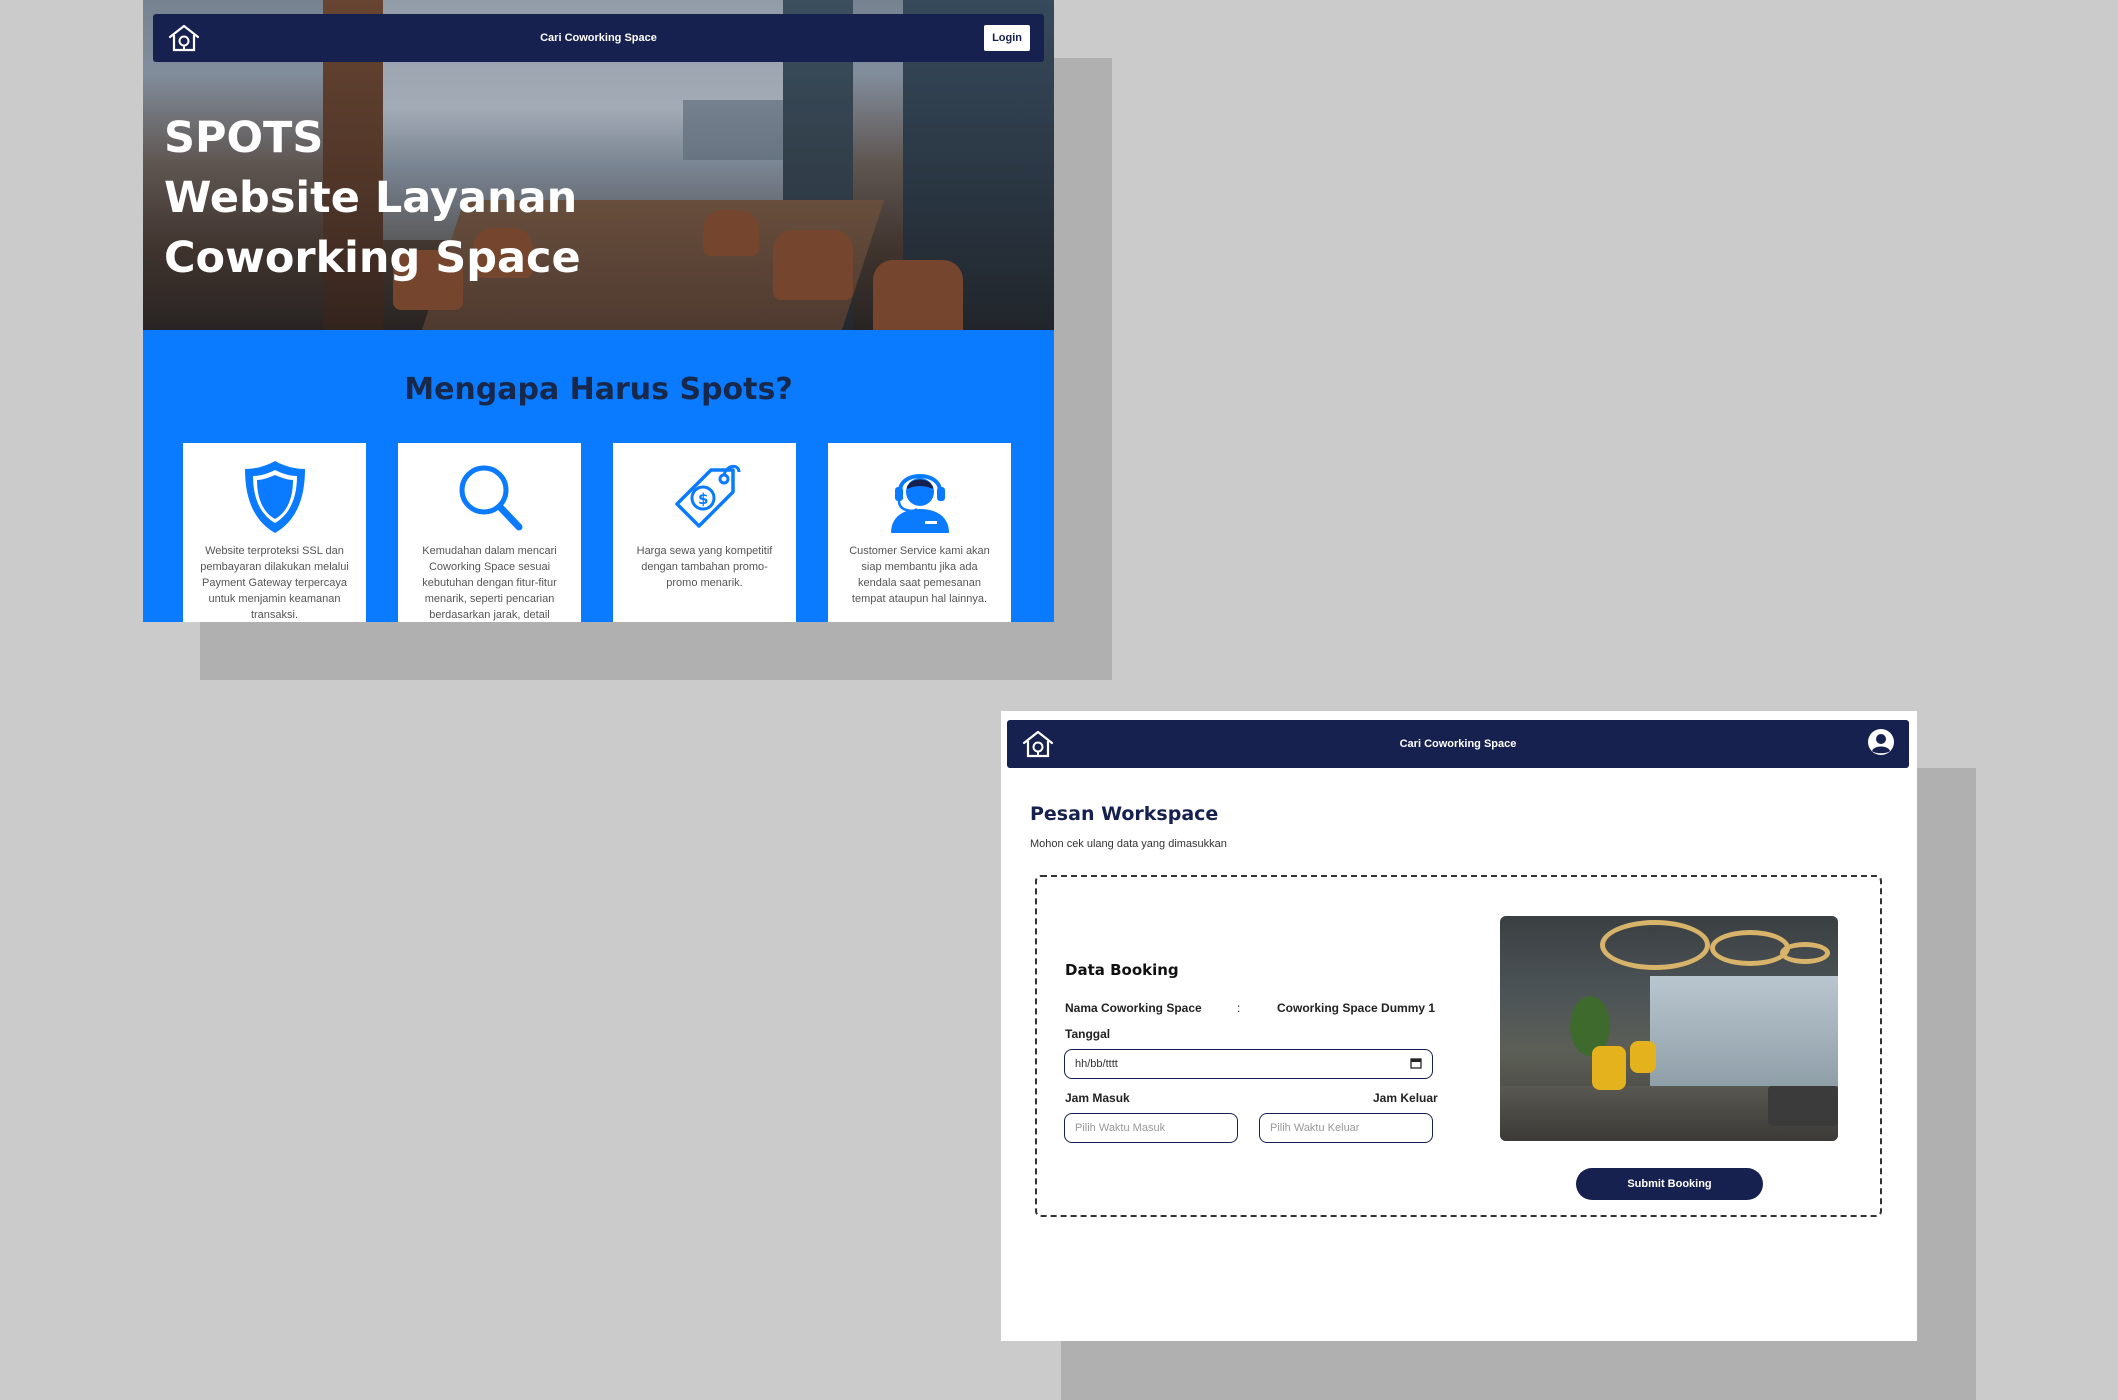 Image resolution: width=2118 pixels, height=1400 pixels. Describe the element at coordinates (1881, 744) in the screenshot. I see `user-avatar-icon` at that location.